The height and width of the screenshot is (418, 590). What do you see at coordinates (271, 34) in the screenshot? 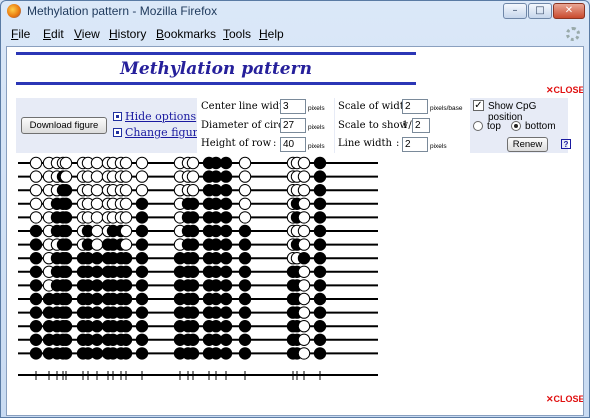
I see `menu-help: Help` at bounding box center [271, 34].